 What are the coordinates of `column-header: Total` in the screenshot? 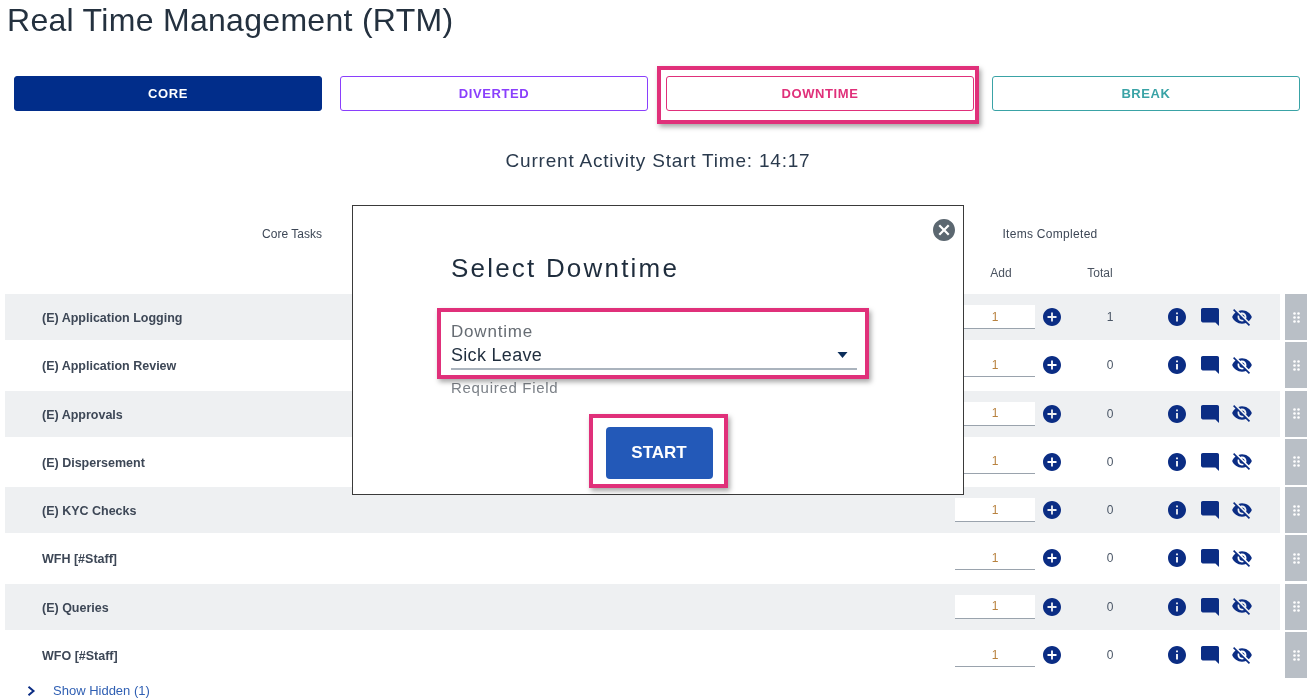 It's located at (1100, 273).